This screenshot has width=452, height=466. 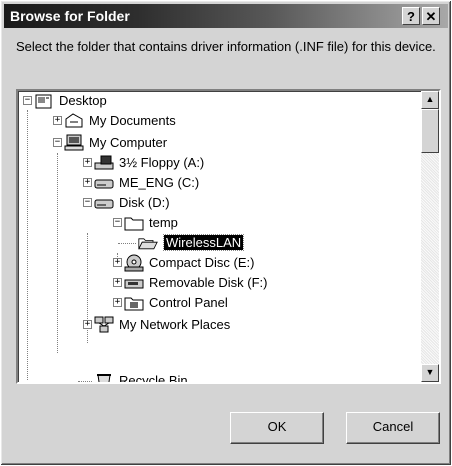 I want to click on network-places-icon, so click(x=104, y=324).